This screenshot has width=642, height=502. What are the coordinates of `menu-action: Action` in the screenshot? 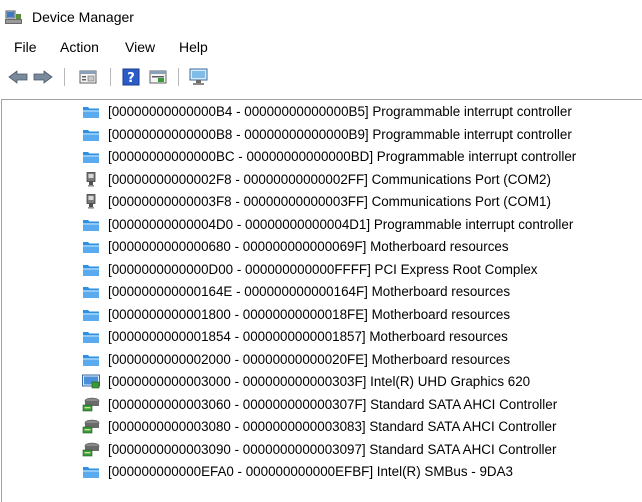 It's located at (79, 47).